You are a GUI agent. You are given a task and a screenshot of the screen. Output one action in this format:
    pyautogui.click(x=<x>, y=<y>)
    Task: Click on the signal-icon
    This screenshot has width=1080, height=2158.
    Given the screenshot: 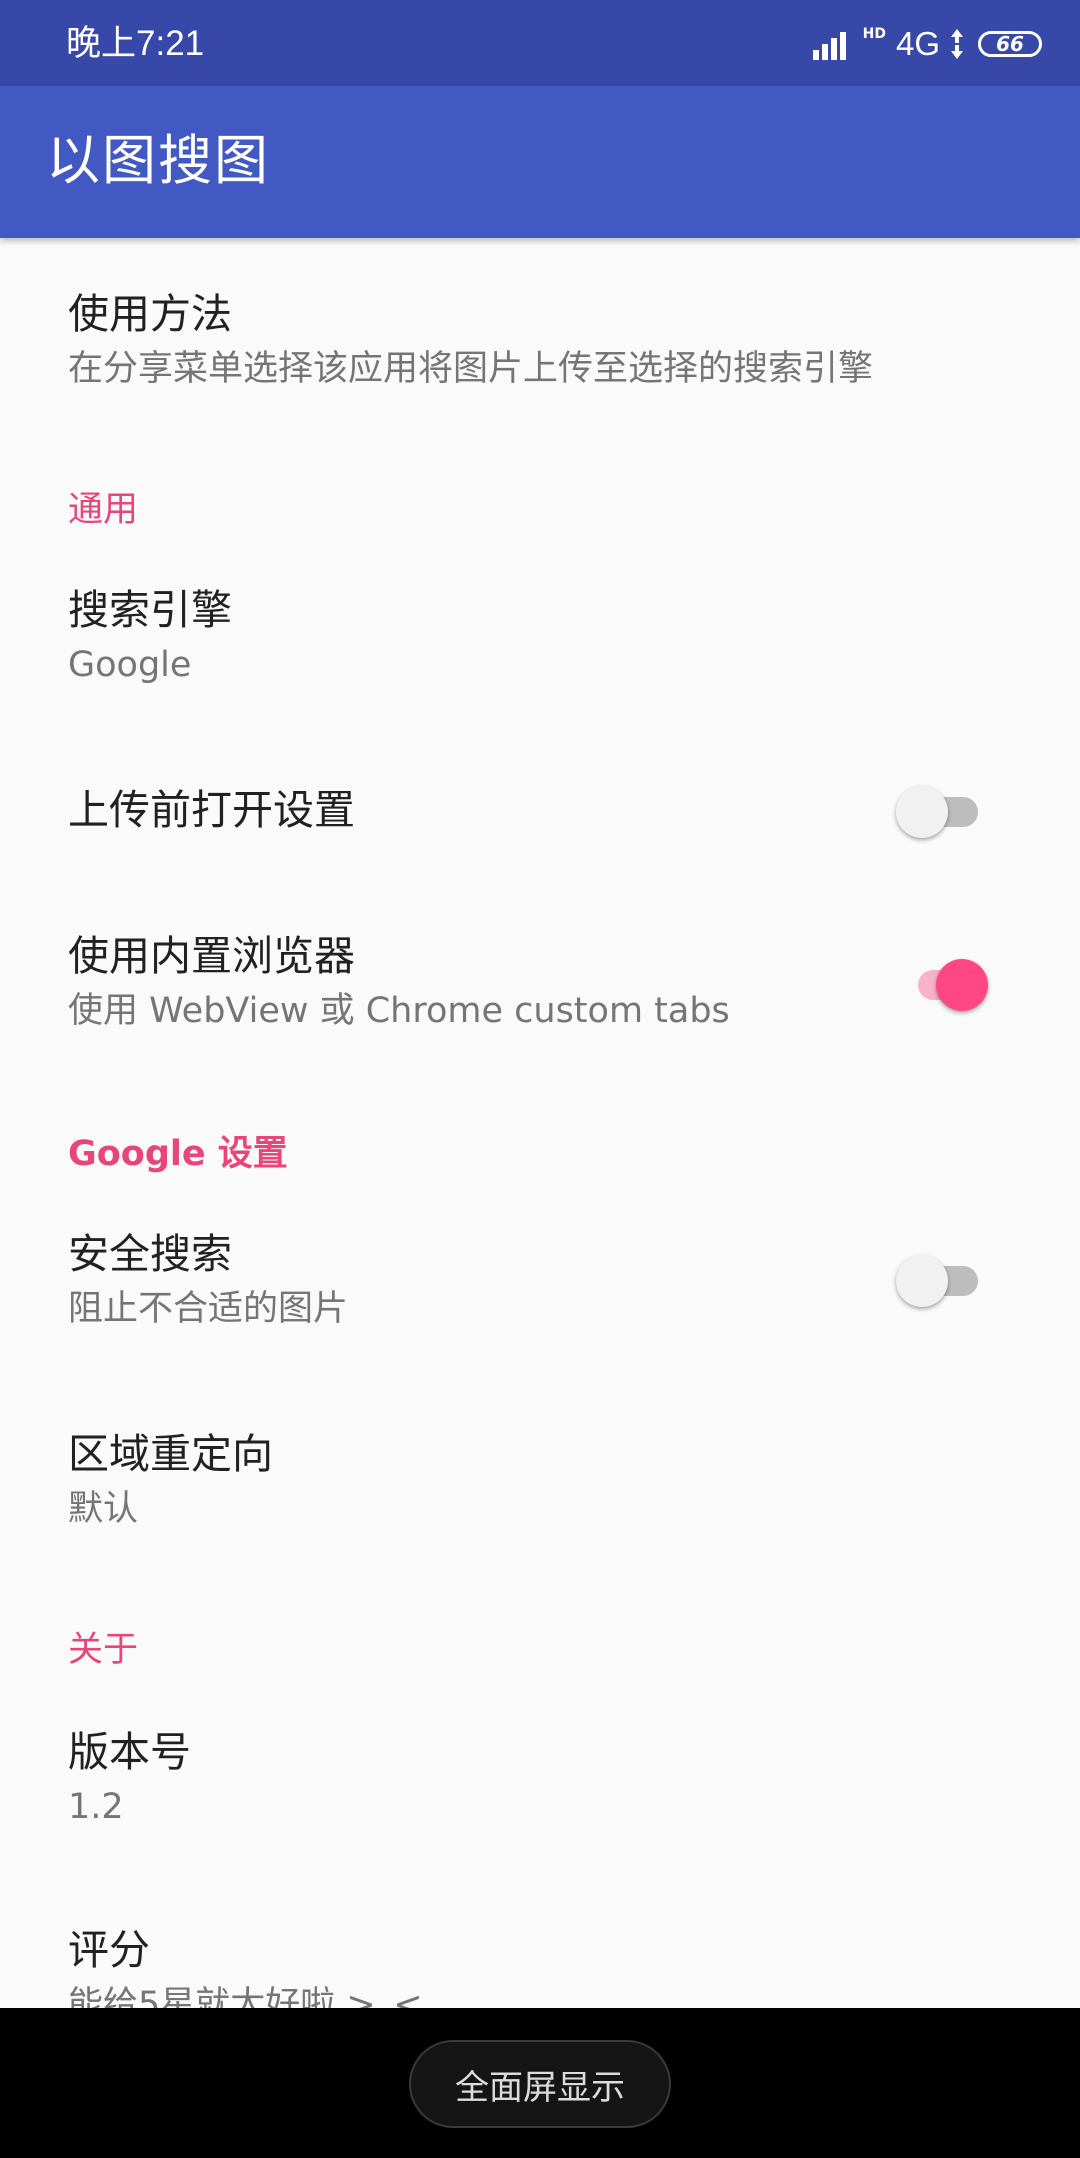 What is the action you would take?
    pyautogui.click(x=829, y=46)
    